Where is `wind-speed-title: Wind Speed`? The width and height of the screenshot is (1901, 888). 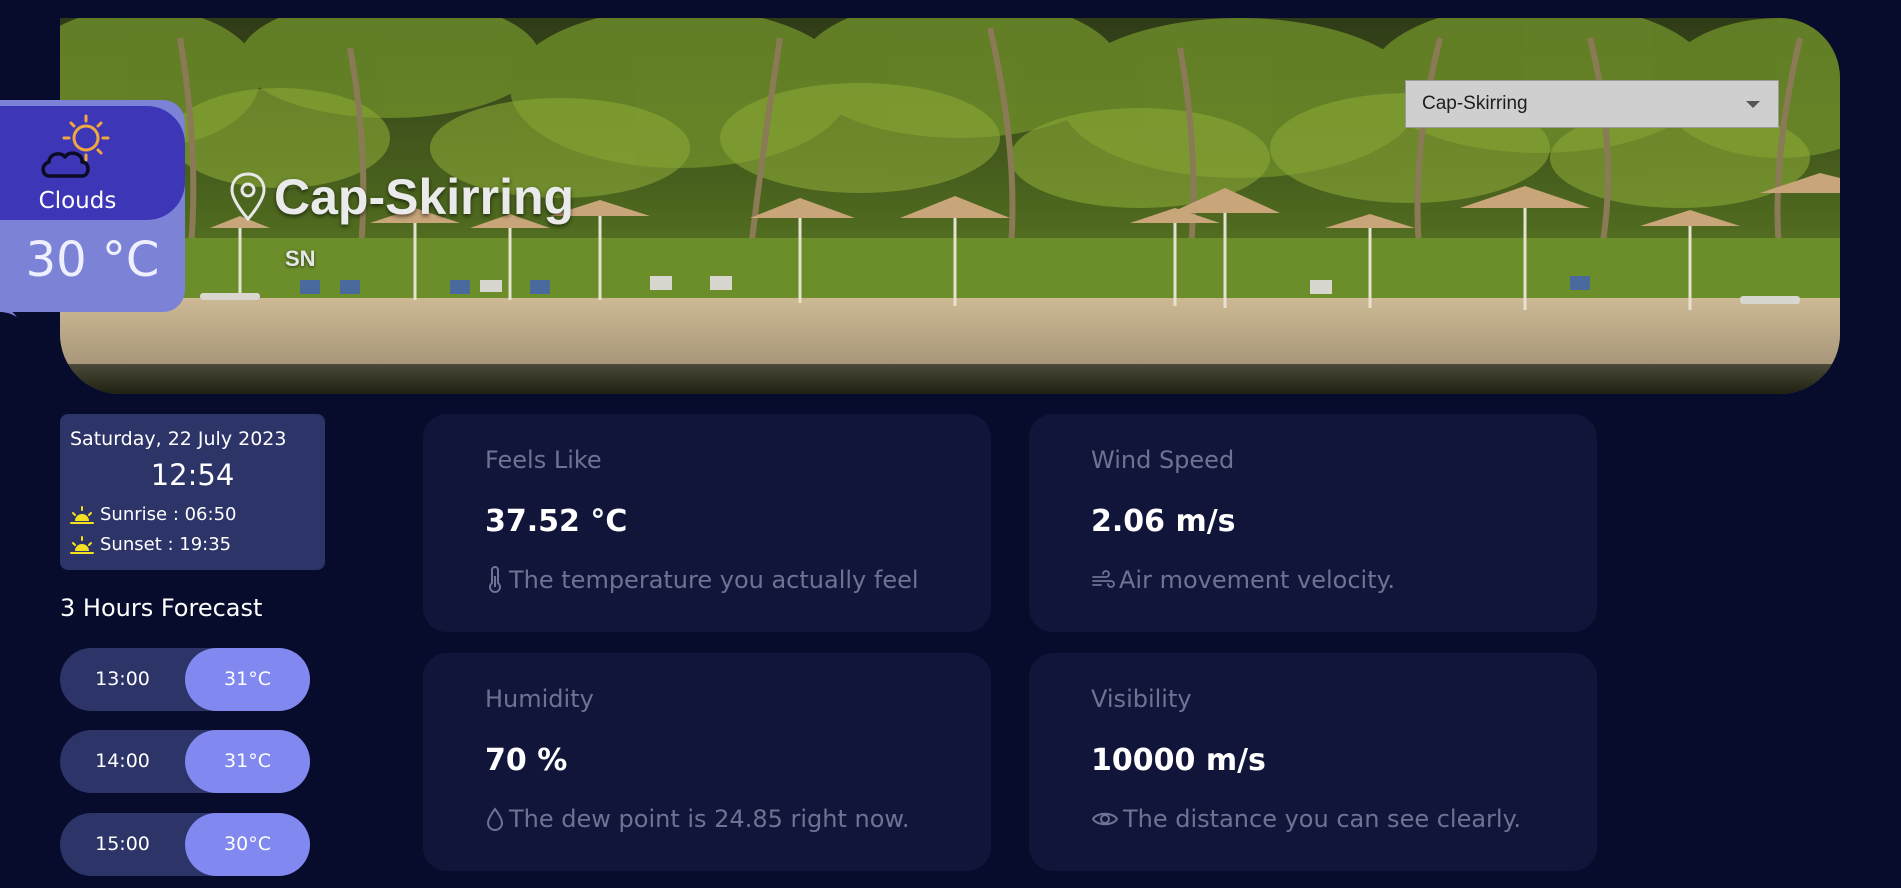 wind-speed-title: Wind Speed is located at coordinates (1163, 460).